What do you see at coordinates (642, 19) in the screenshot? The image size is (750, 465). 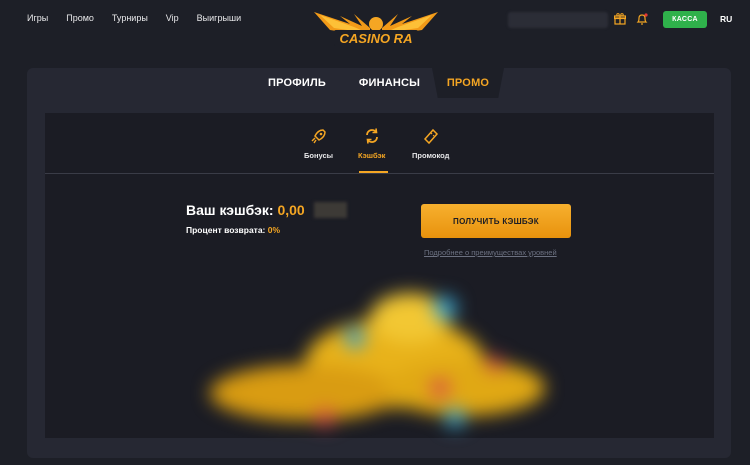 I see `bell-icon` at bounding box center [642, 19].